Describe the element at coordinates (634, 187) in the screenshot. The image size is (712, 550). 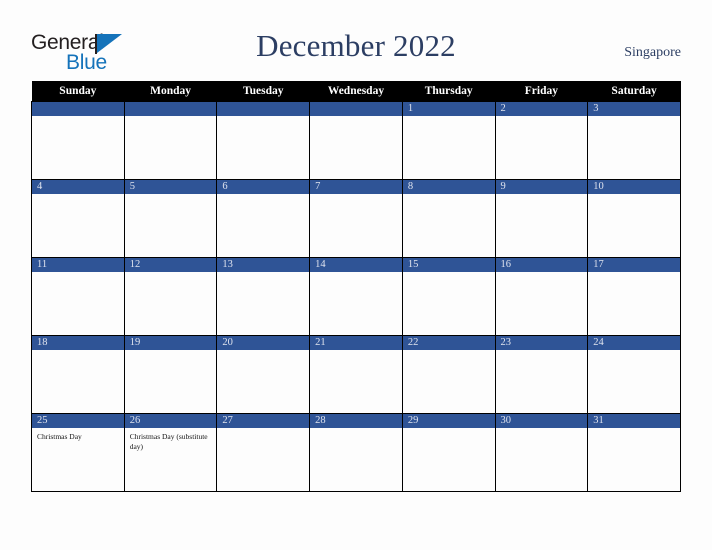
I see `day-number: 10` at that location.